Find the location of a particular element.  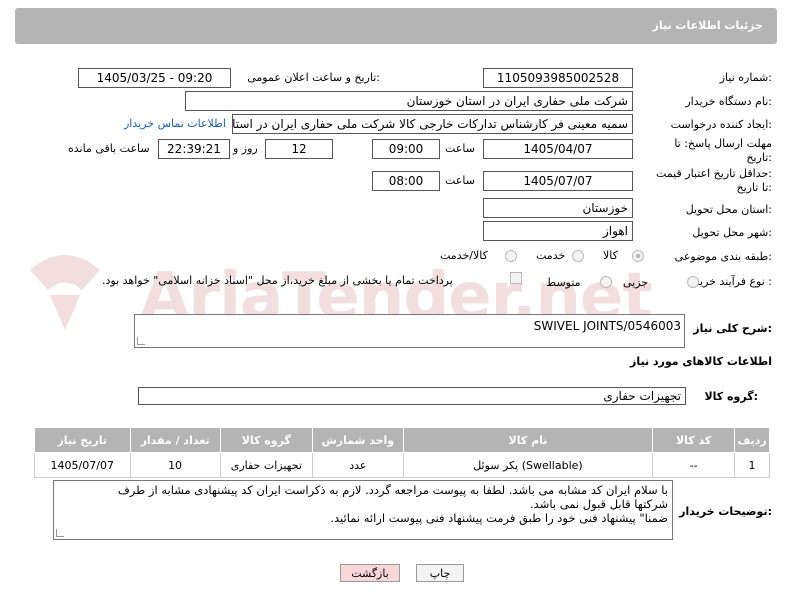

deadline-label-2: تاریخ: is located at coordinates (759, 157).